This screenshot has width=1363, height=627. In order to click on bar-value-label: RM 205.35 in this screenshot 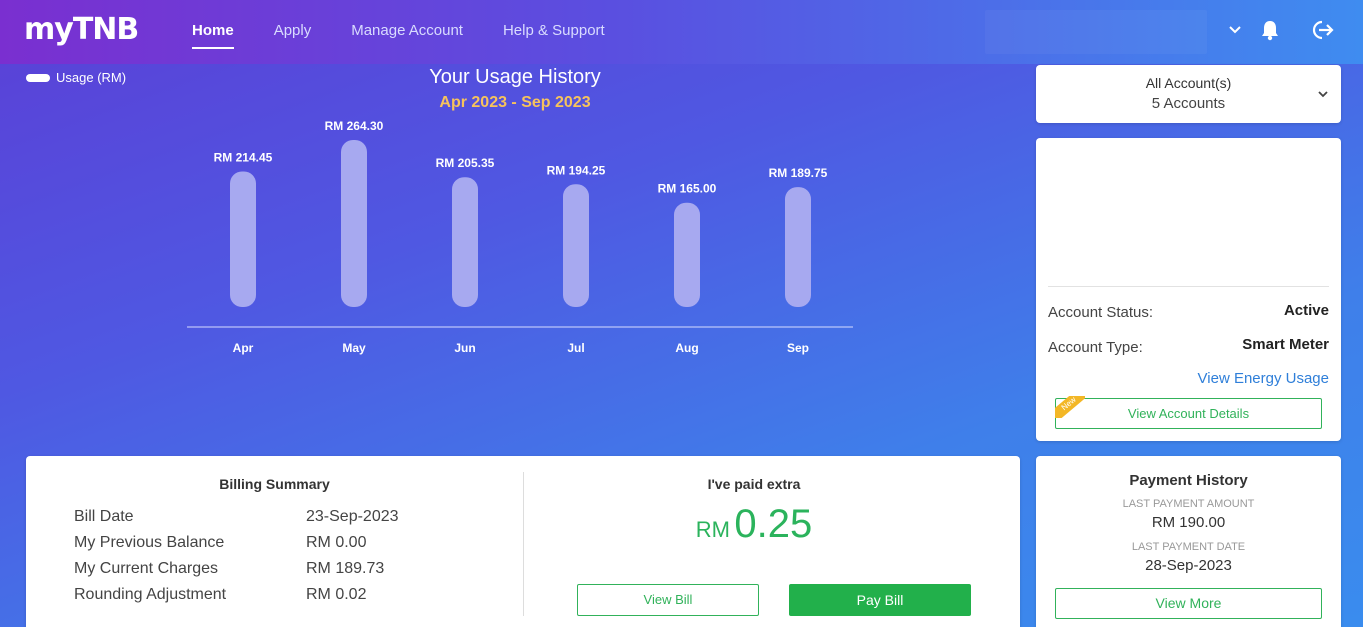, I will do `click(465, 163)`.